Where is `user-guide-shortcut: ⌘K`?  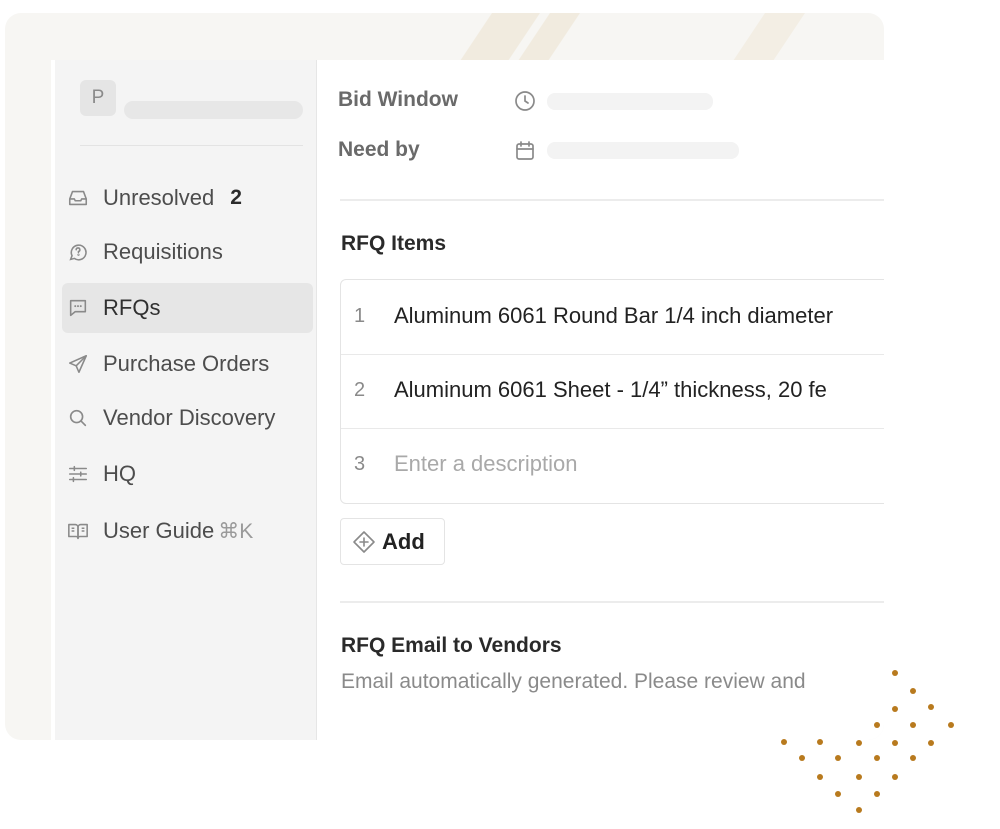
user-guide-shortcut: ⌘K is located at coordinates (236, 531).